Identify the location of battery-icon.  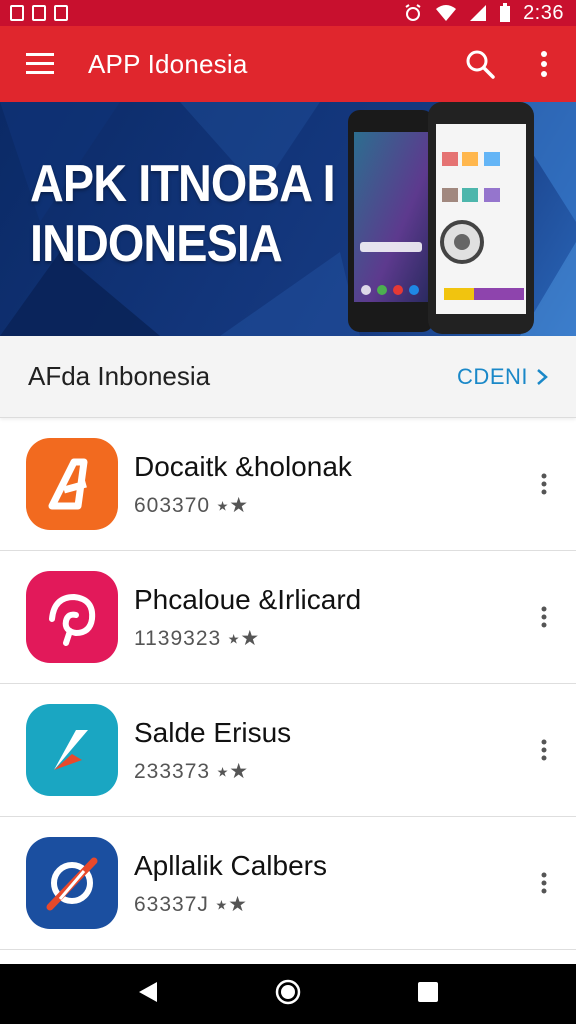
(505, 12).